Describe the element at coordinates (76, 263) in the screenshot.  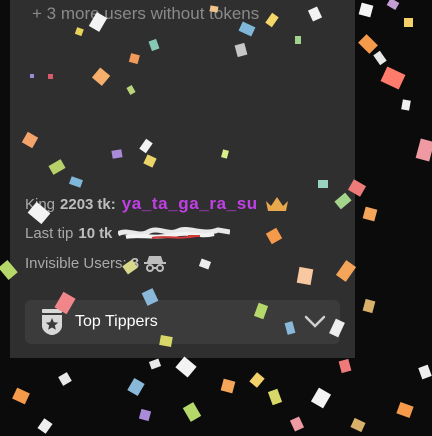
I see `invisible-users-label: Invisible Users:` at that location.